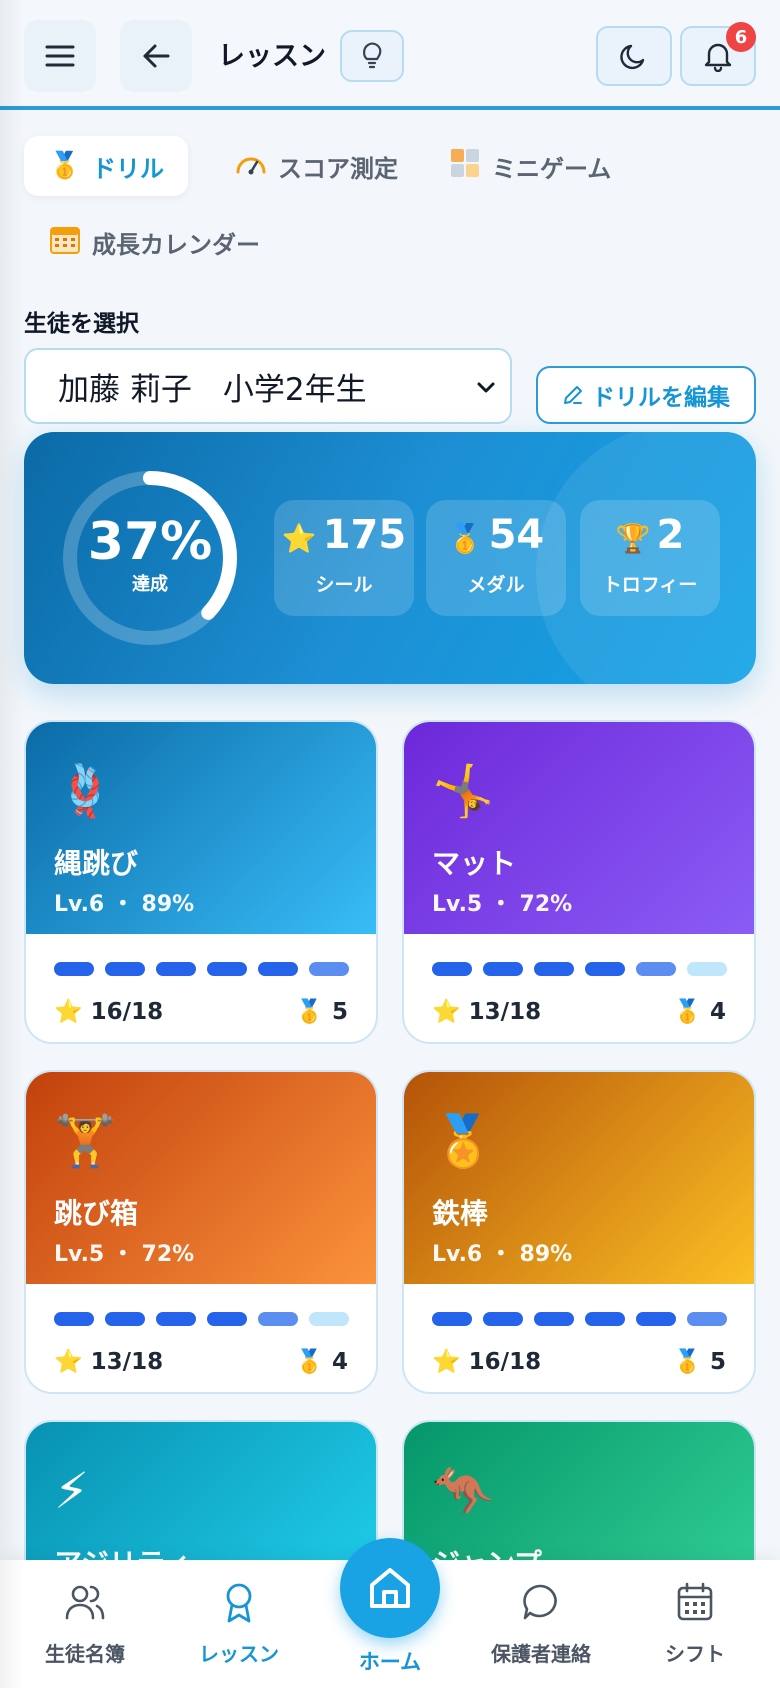  What do you see at coordinates (463, 791) in the screenshot?
I see `gymnast-icon: 🤸` at bounding box center [463, 791].